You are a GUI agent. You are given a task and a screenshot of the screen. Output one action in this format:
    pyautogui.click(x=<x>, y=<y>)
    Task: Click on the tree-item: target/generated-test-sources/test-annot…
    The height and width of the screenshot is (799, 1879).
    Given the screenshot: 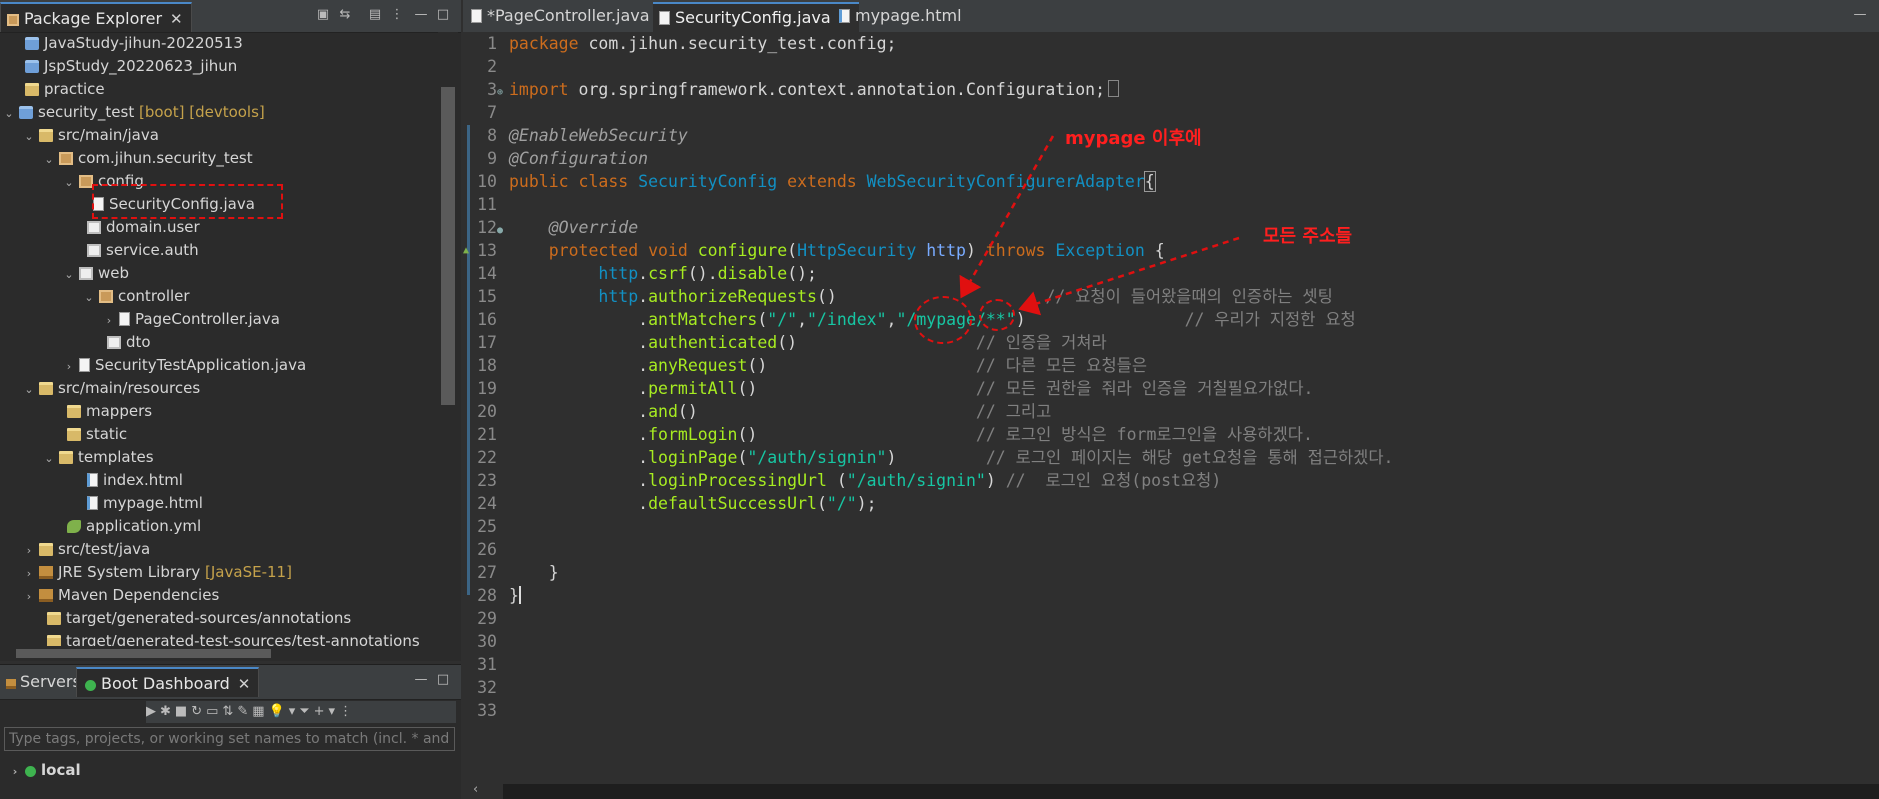 What is the action you would take?
    pyautogui.click(x=225, y=638)
    